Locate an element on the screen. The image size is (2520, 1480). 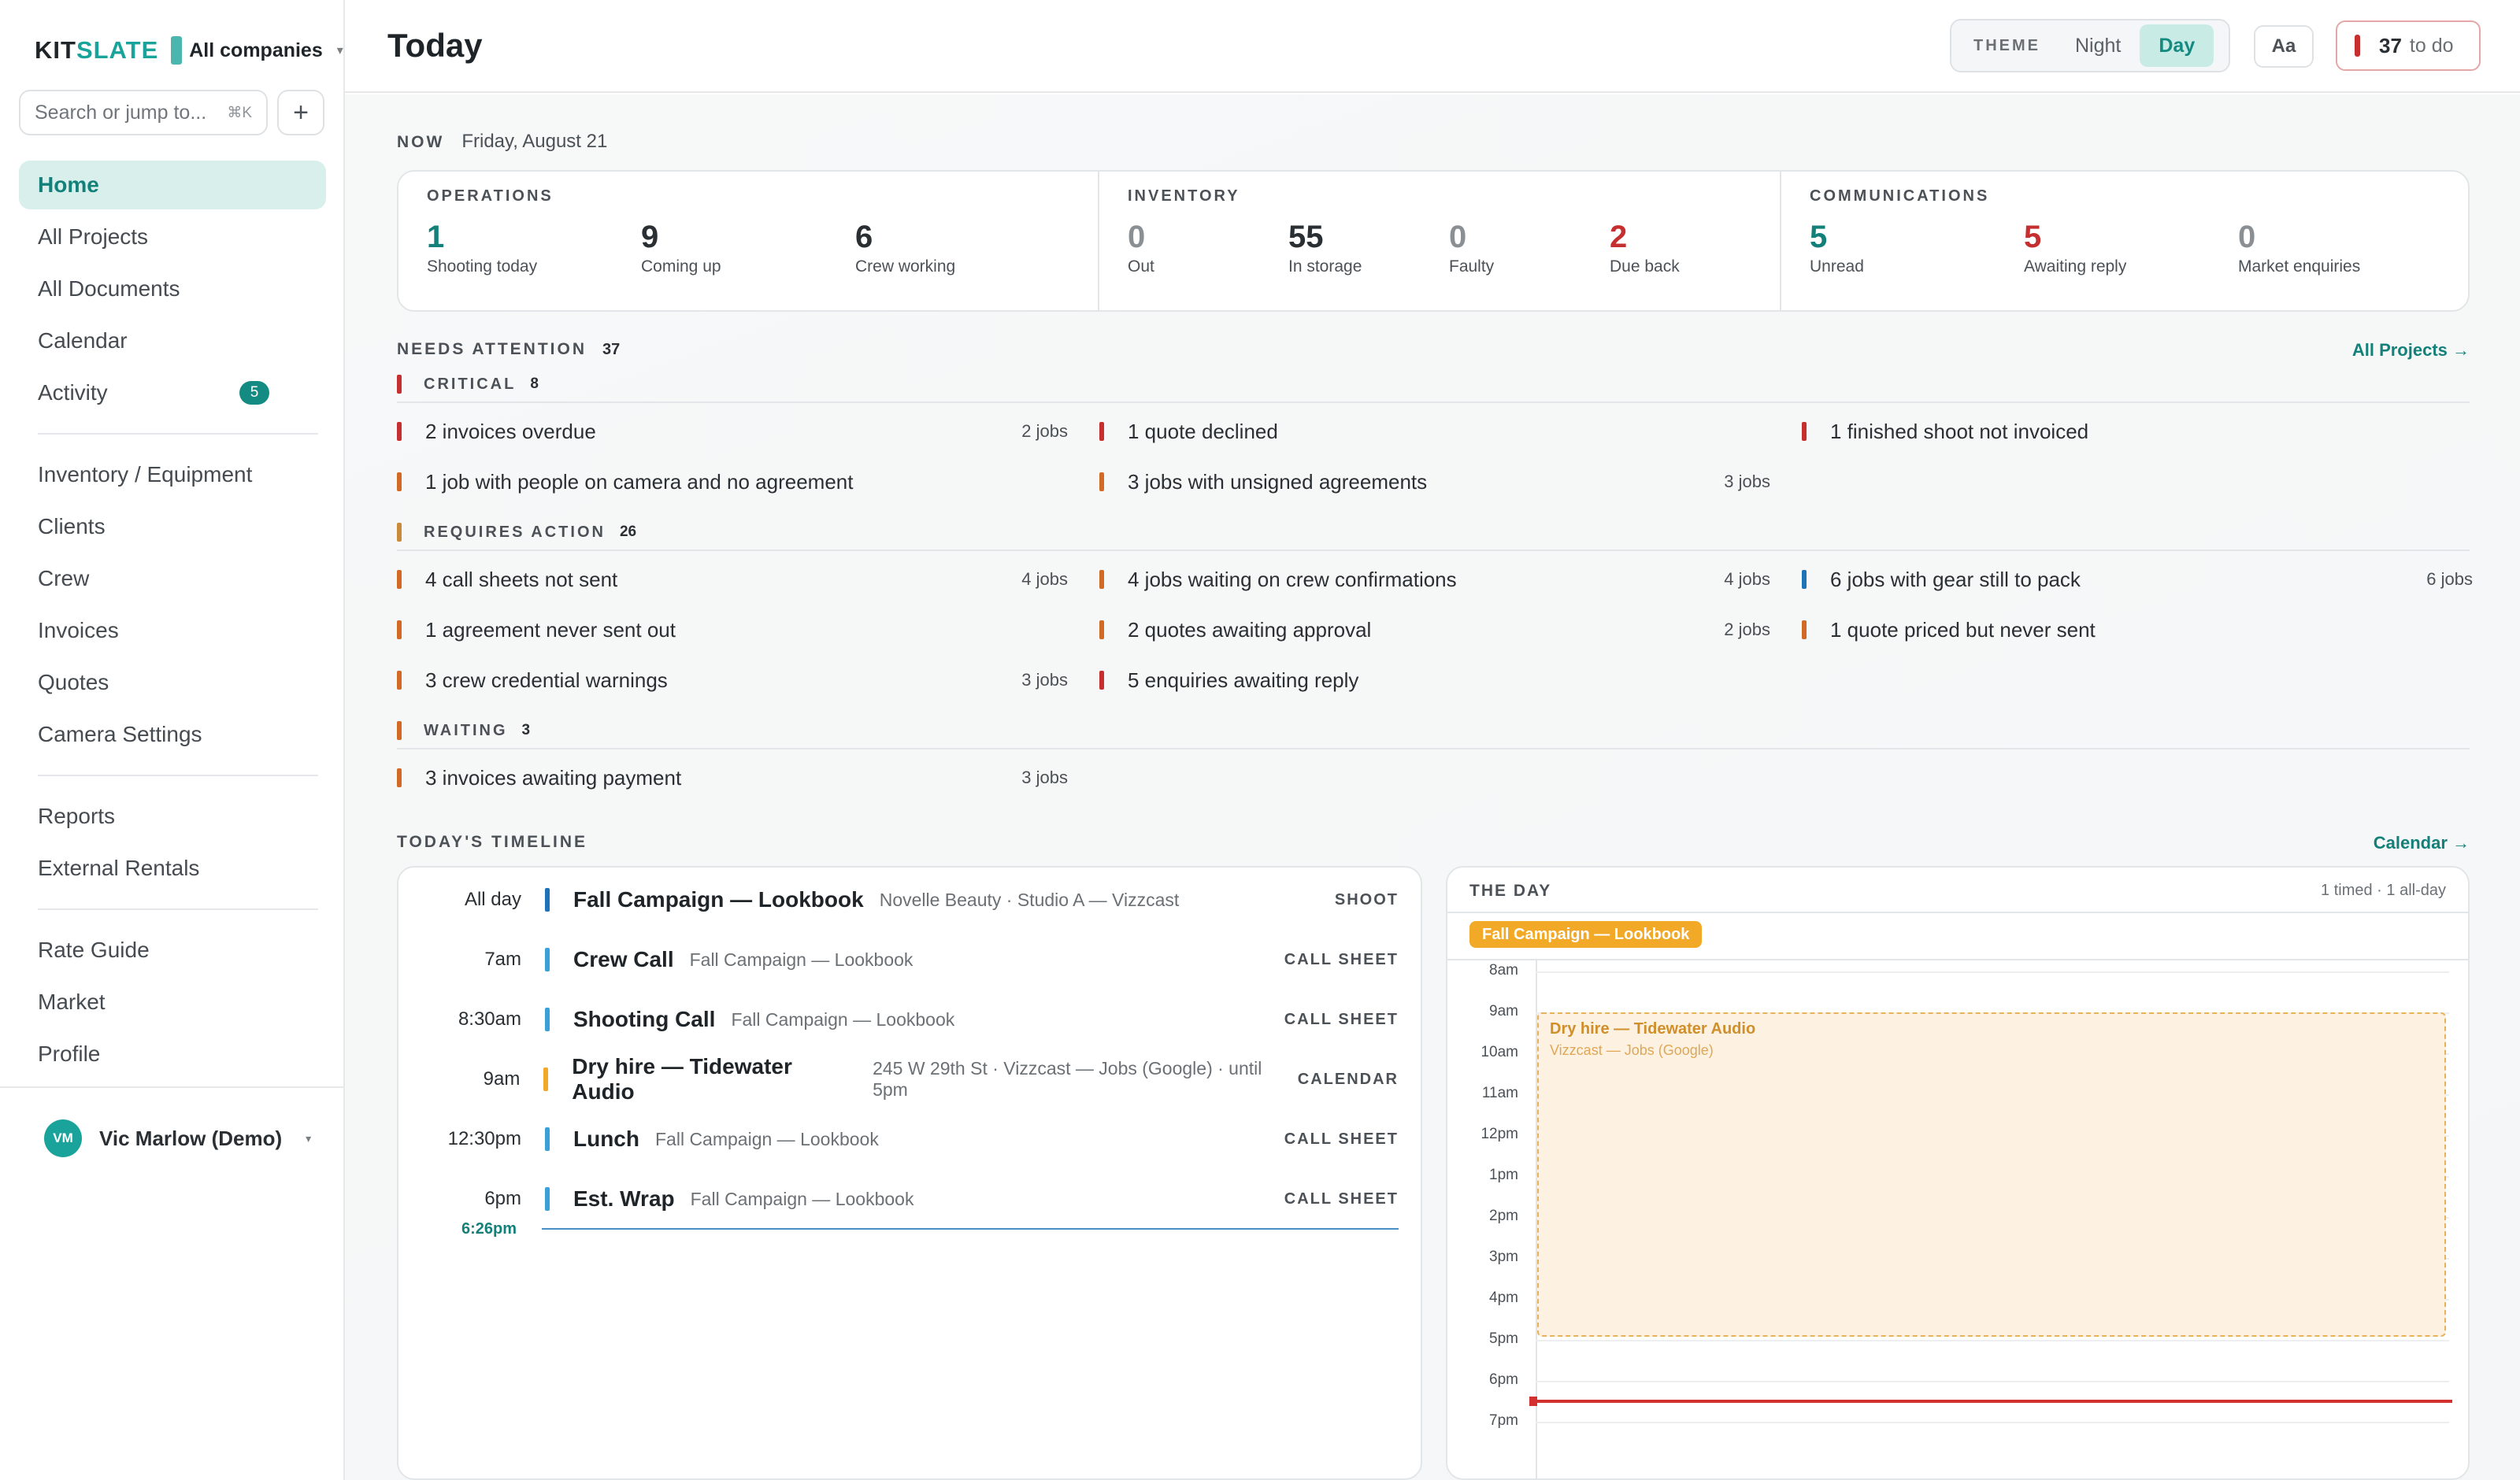
category-title: WAITING is located at coordinates (466, 730).